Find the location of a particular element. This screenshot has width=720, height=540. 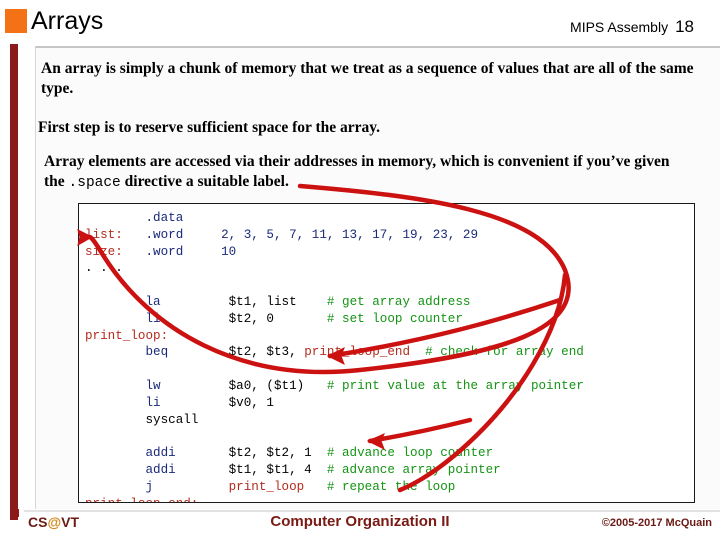

code-token: .data is located at coordinates (164, 218).